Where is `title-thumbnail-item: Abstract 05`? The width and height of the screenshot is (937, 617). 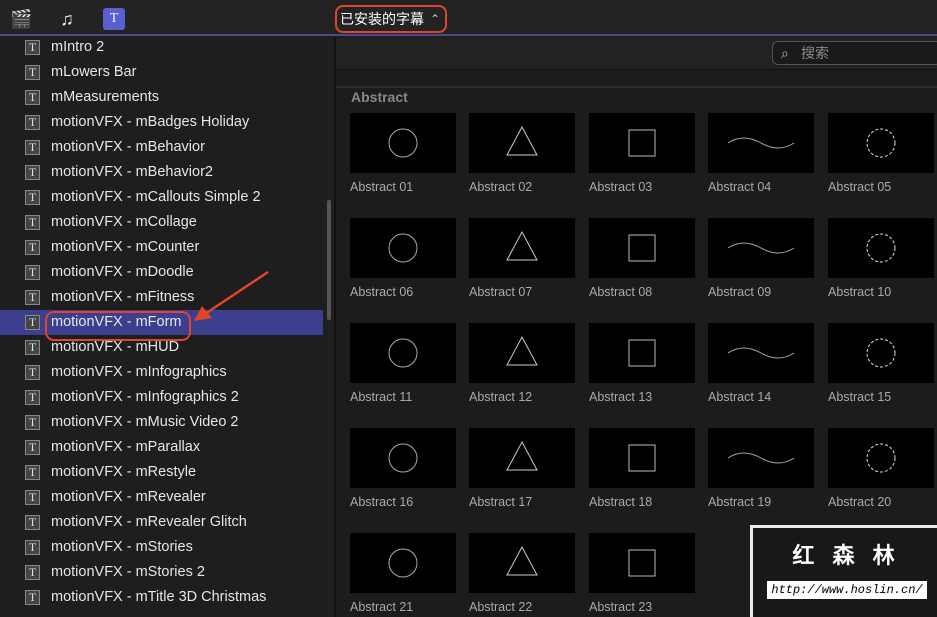 title-thumbnail-item: Abstract 05 is located at coordinates (881, 153).